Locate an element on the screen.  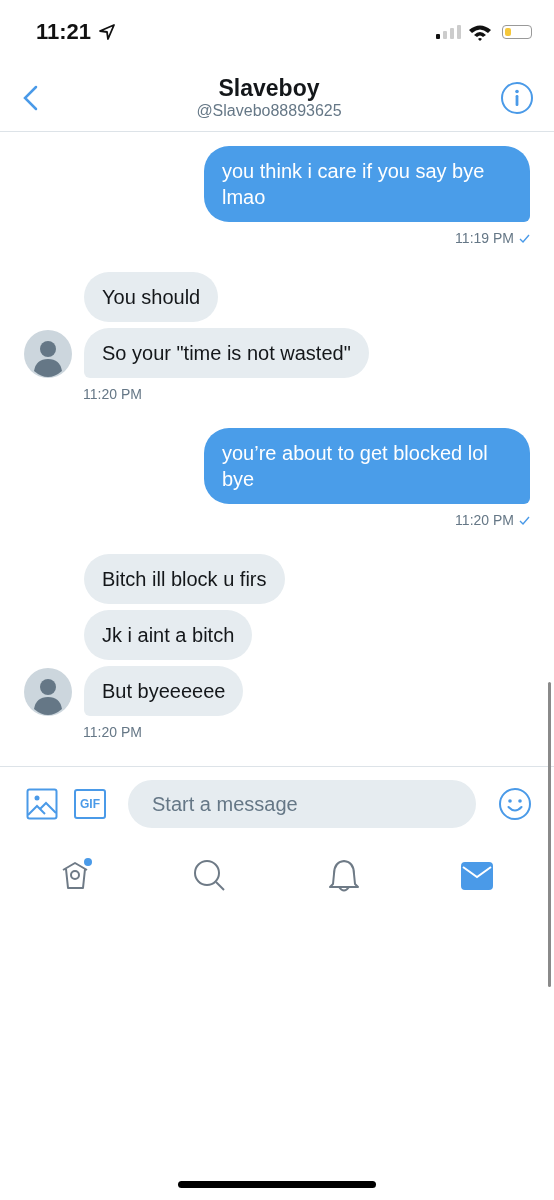
message-input: Start a message is located at coordinates (302, 804).